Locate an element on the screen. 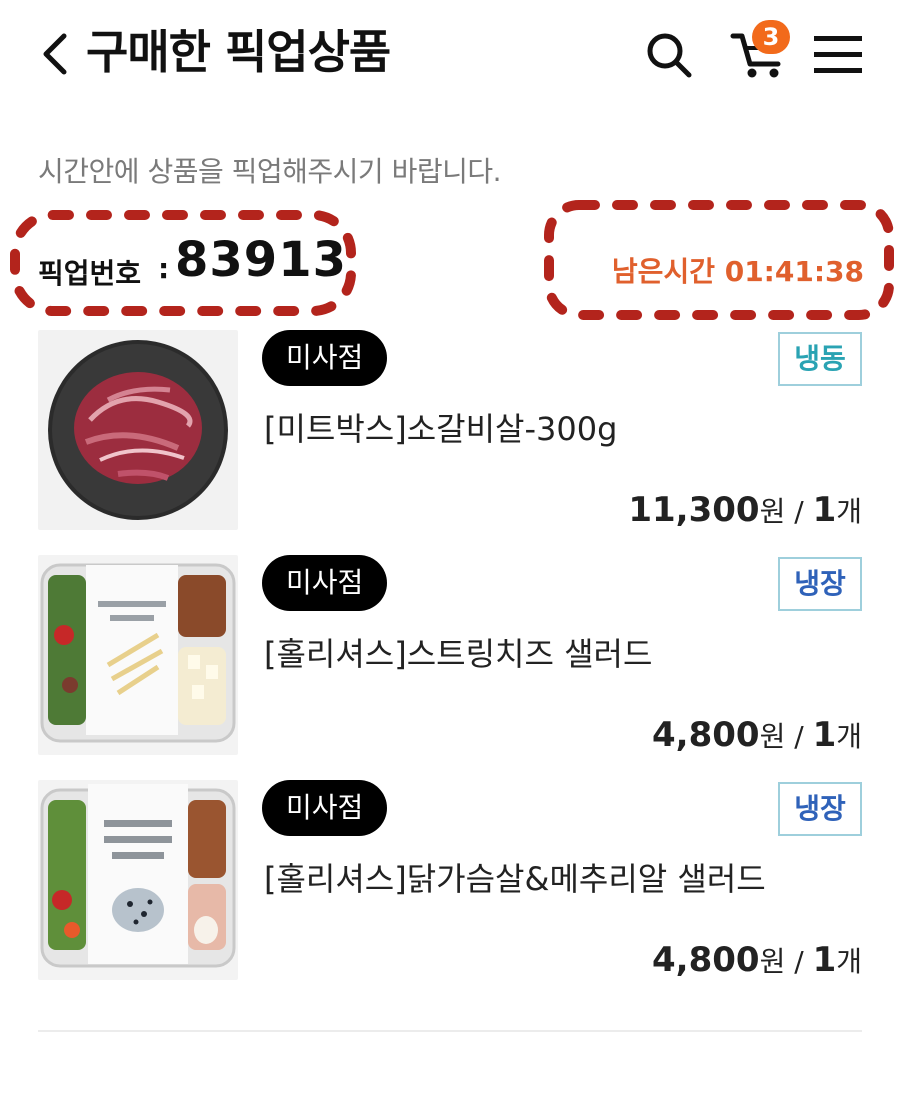  search-icon is located at coordinates (669, 55).